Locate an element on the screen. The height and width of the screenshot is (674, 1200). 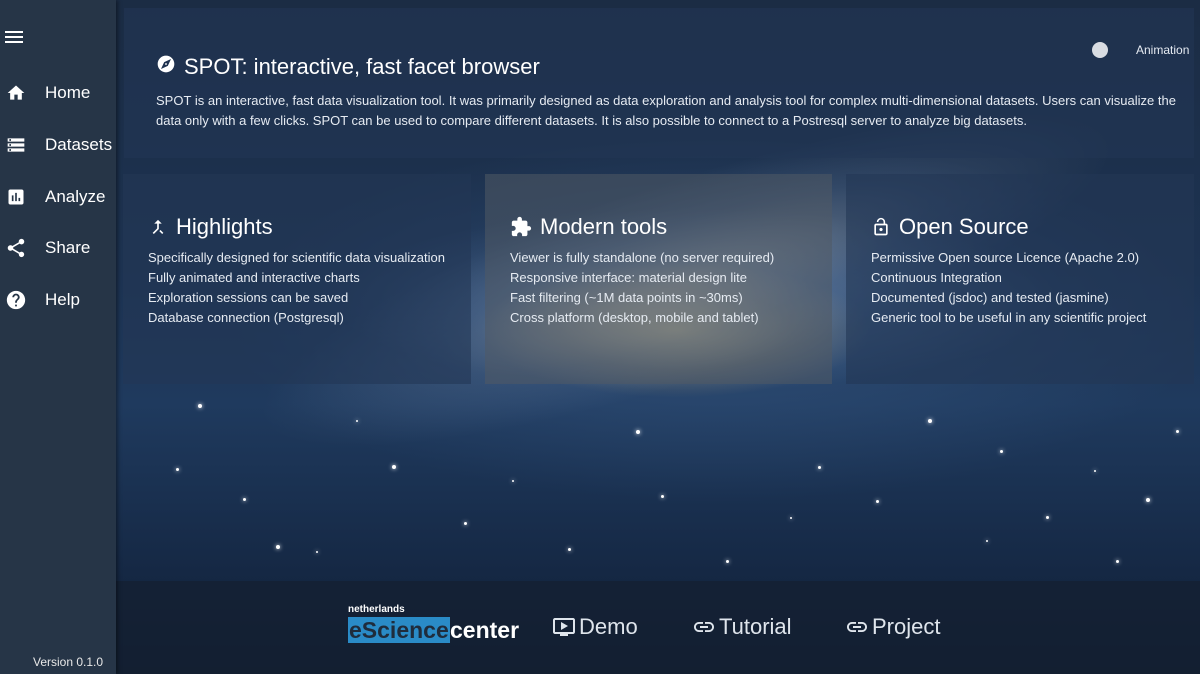
list-item: Continuous Integration is located at coordinates (936, 277).